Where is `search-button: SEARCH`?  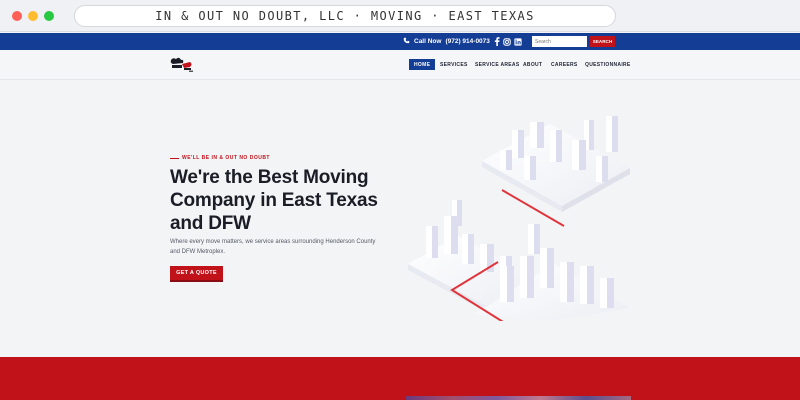 search-button: SEARCH is located at coordinates (602, 41).